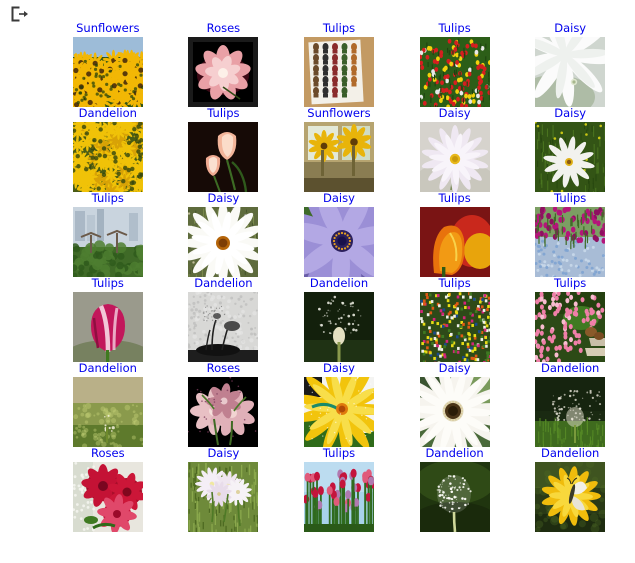  Describe the element at coordinates (338, 242) in the screenshot. I see `thumbnail-purple-osteospermum` at that location.